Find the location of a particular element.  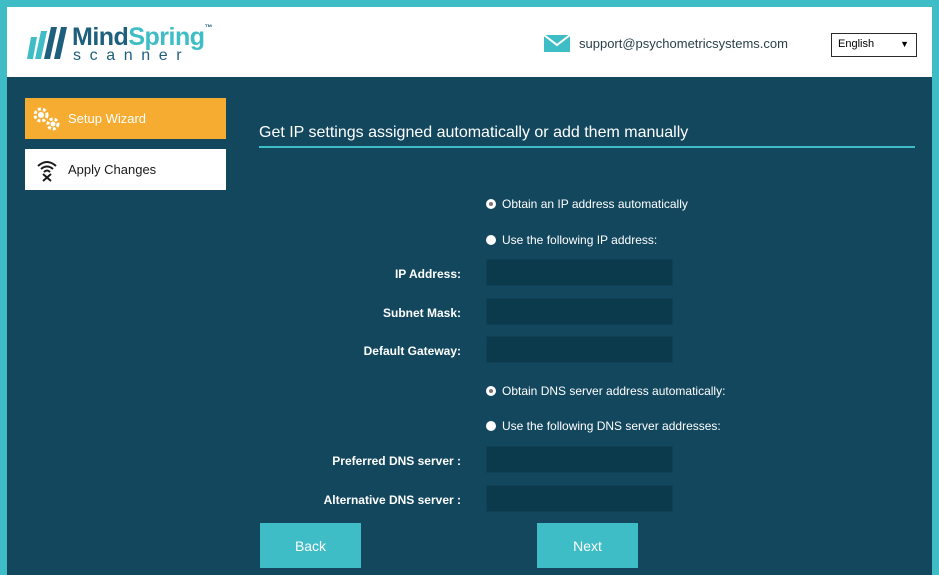

sidebar-item-apply-changes: Apply Changes is located at coordinates (125, 169).